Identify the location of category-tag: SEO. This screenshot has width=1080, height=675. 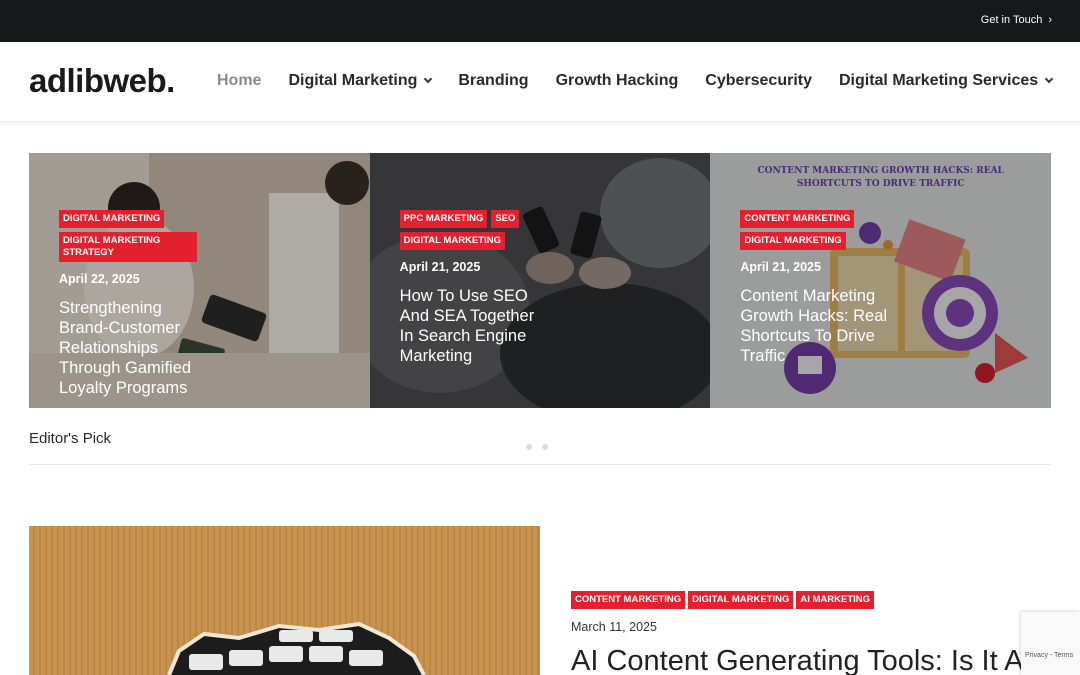
(505, 219).